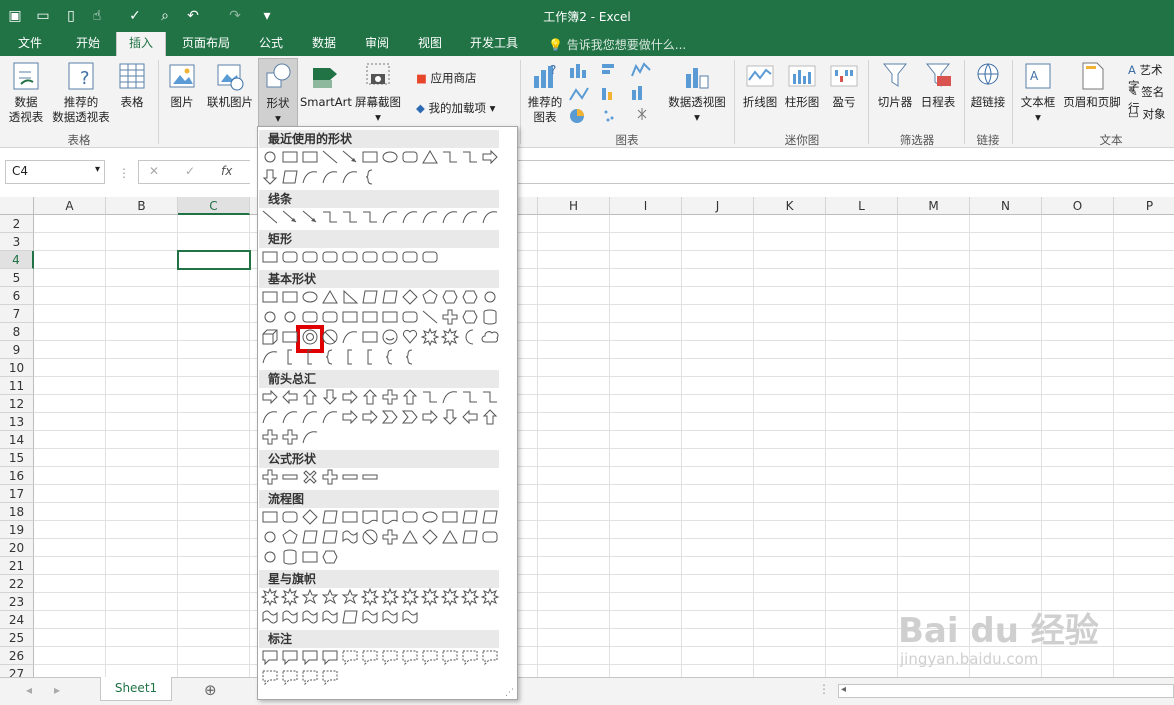 Image resolution: width=1174 pixels, height=705 pixels. Describe the element at coordinates (326, 85) in the screenshot. I see `smartart-button: SmartArt` at that location.